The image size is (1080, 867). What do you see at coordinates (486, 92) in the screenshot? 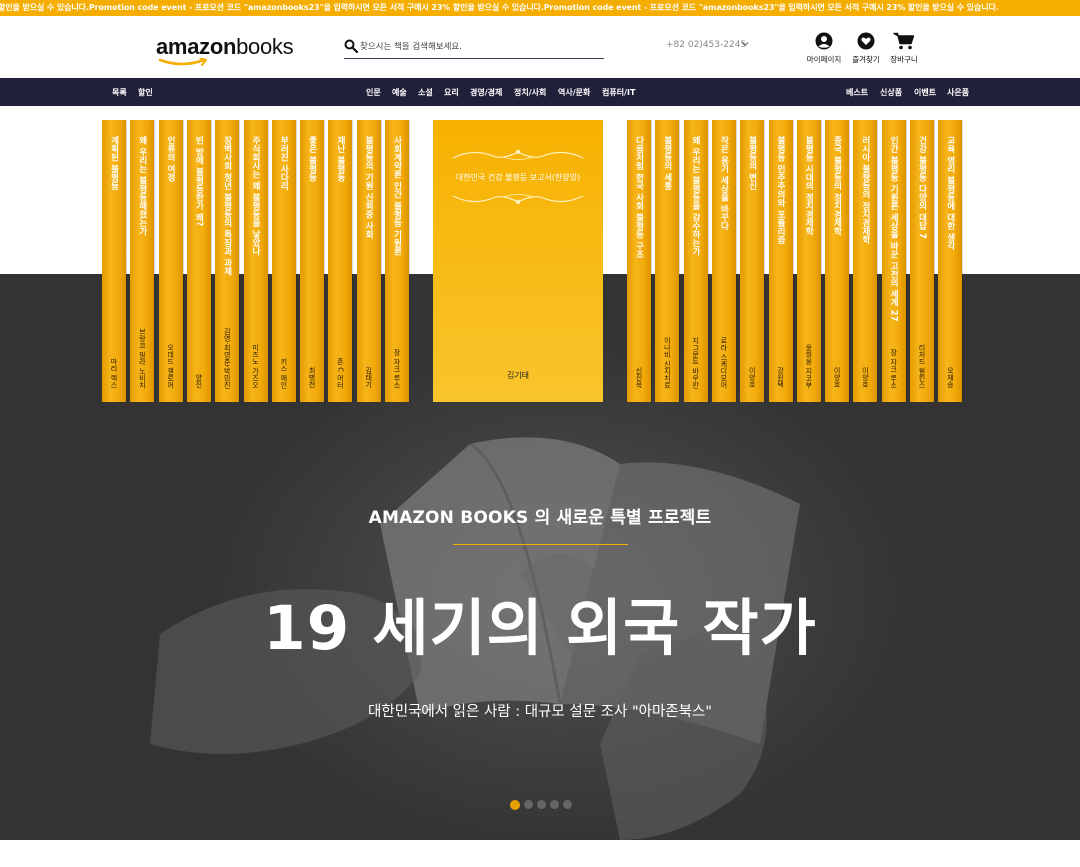
I see `nav-item-business: 경영/경제` at bounding box center [486, 92].